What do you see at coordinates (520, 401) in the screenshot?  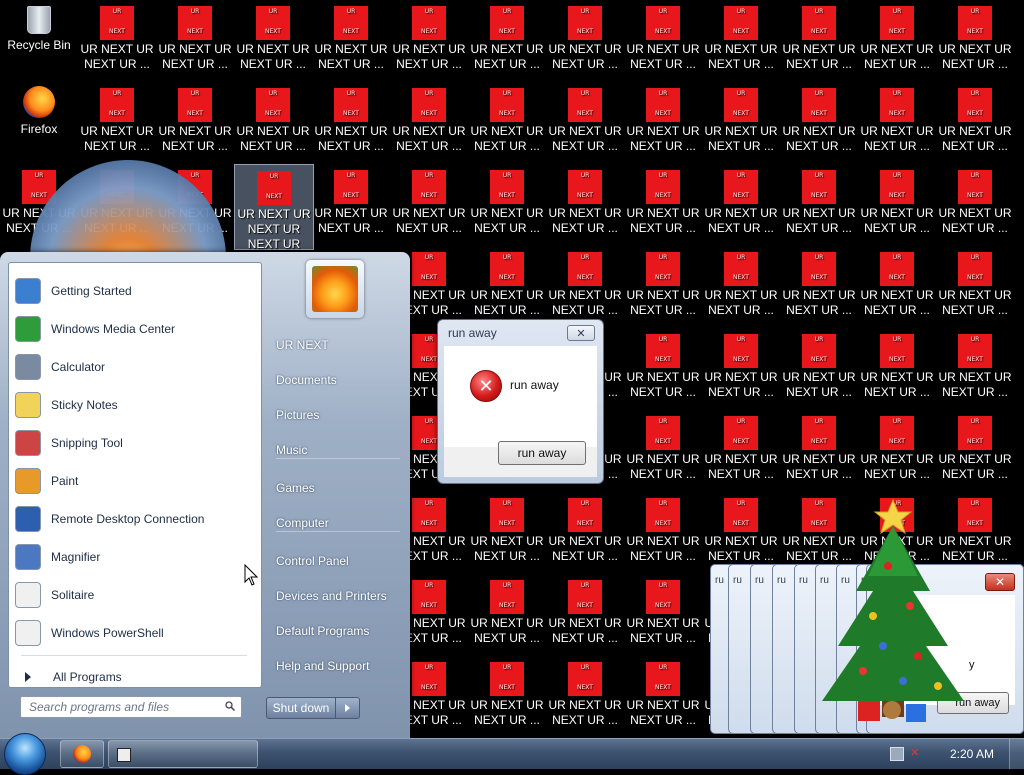 I see `run-away-dialog: run away ✕ ✕ run away run away` at bounding box center [520, 401].